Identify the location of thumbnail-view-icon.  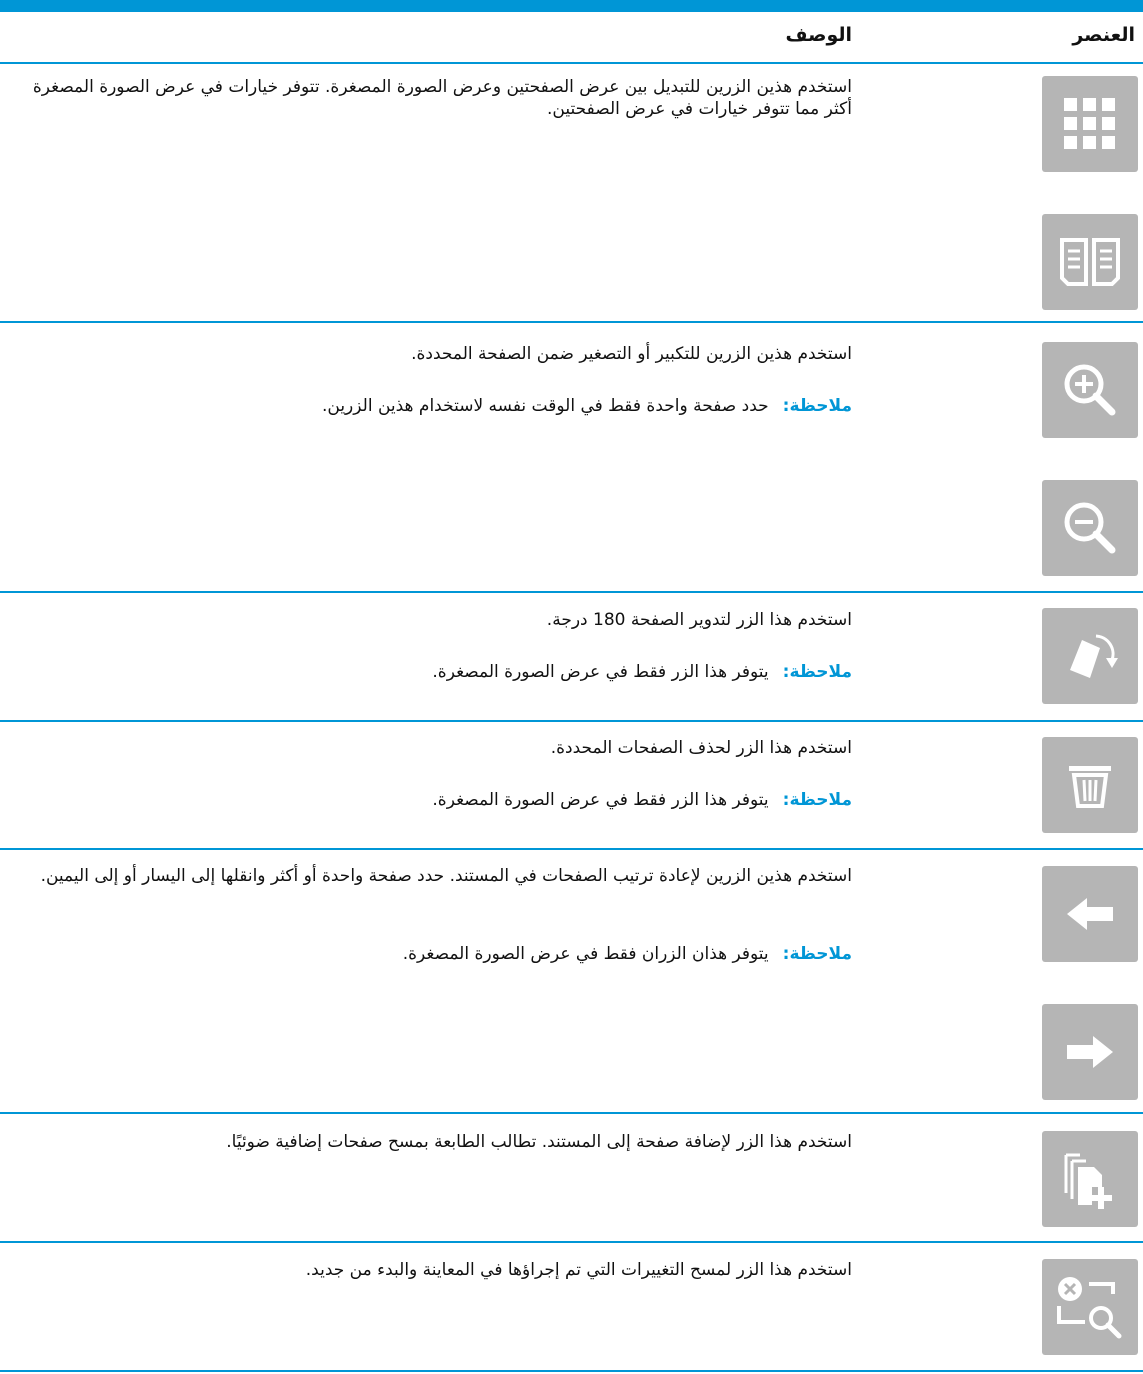
(1089, 123).